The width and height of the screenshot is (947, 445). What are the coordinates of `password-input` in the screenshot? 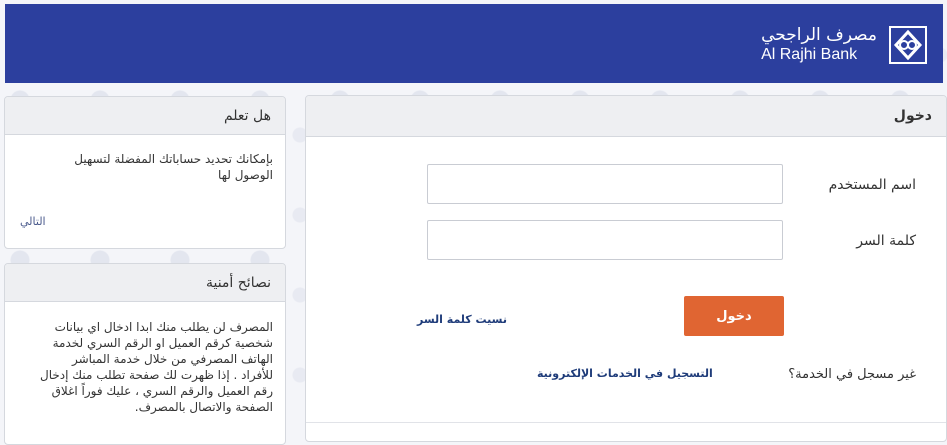 It's located at (605, 240).